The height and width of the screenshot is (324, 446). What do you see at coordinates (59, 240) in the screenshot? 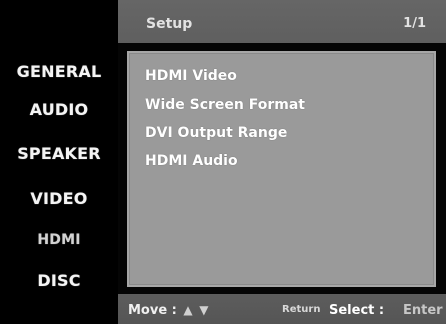
I see `sidebar-item-hdmi: HDMI` at bounding box center [59, 240].